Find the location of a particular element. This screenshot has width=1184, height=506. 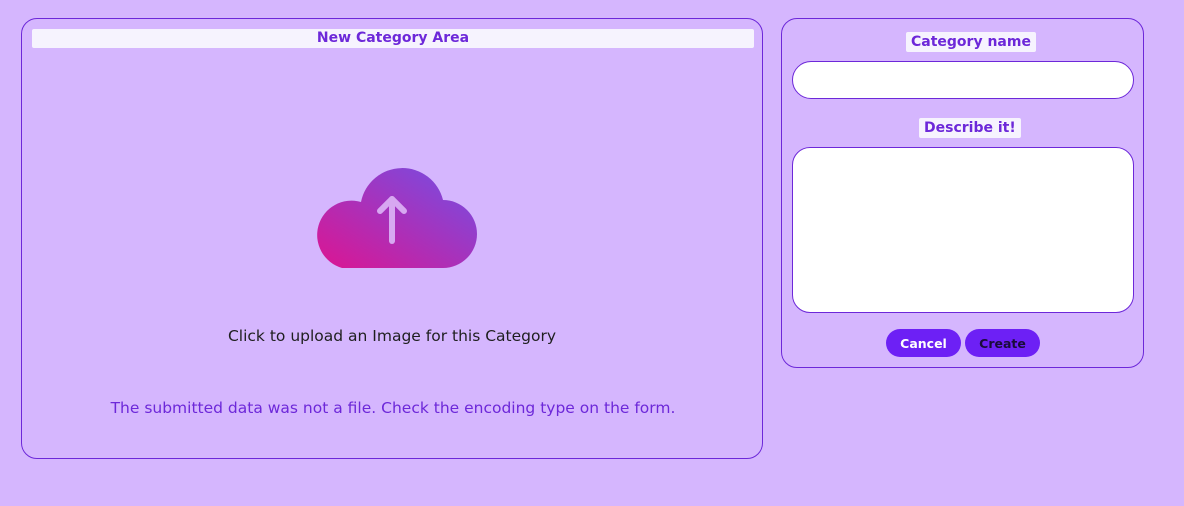

category-name-input is located at coordinates (963, 80).